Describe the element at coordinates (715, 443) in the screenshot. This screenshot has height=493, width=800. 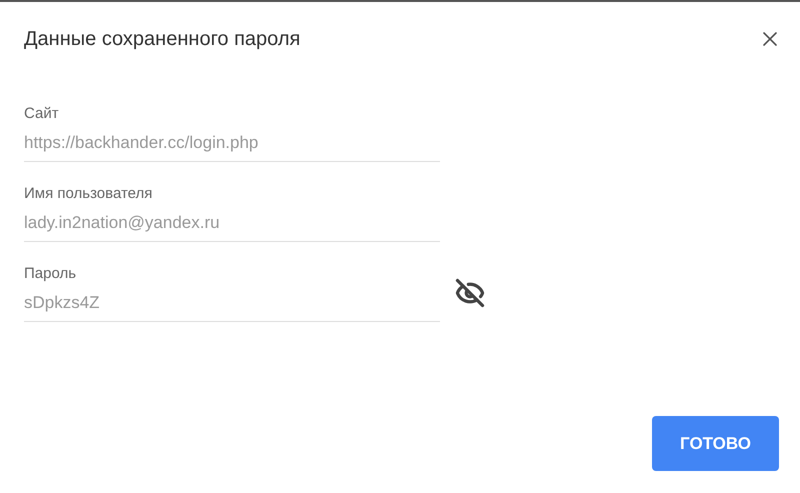
I see `done-button: ГОТОВО` at that location.